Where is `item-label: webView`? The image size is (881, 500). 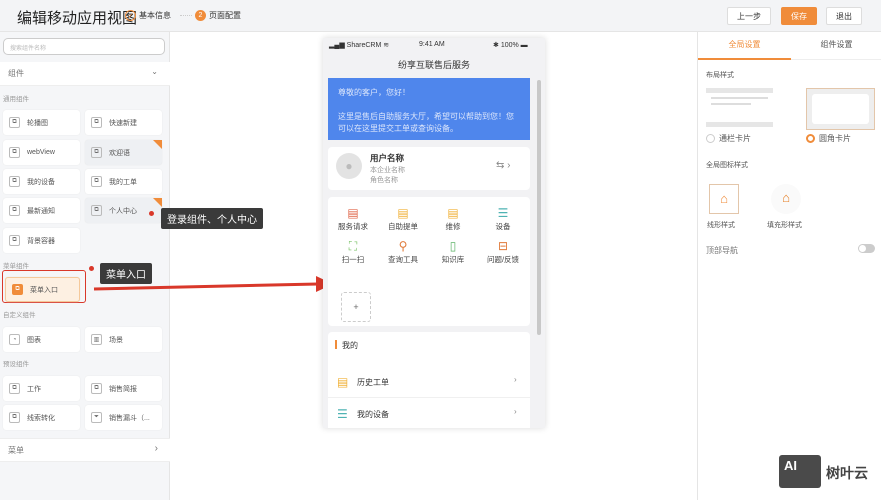
item-label: webView is located at coordinates (41, 152).